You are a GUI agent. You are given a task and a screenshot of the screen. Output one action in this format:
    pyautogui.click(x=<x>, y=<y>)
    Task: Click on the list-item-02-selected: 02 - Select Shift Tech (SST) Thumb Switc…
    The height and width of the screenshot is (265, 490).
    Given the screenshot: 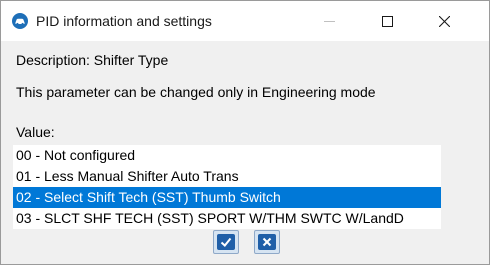 What is the action you would take?
    pyautogui.click(x=227, y=197)
    